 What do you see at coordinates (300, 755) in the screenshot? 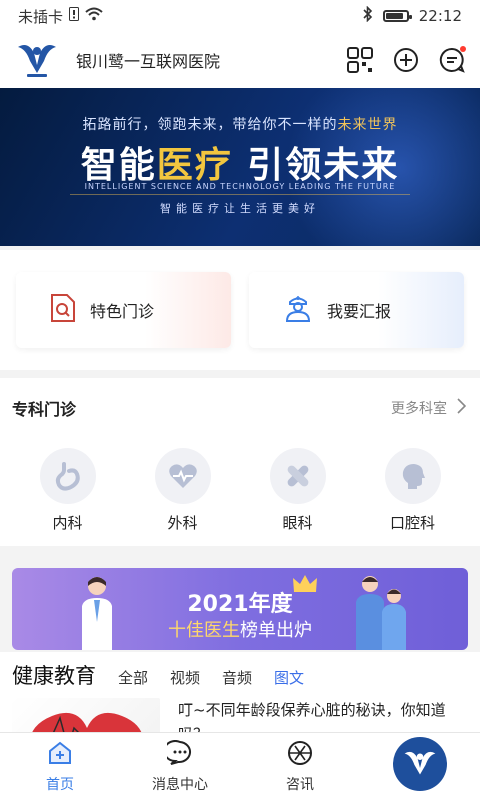
I see `aperture-icon` at bounding box center [300, 755].